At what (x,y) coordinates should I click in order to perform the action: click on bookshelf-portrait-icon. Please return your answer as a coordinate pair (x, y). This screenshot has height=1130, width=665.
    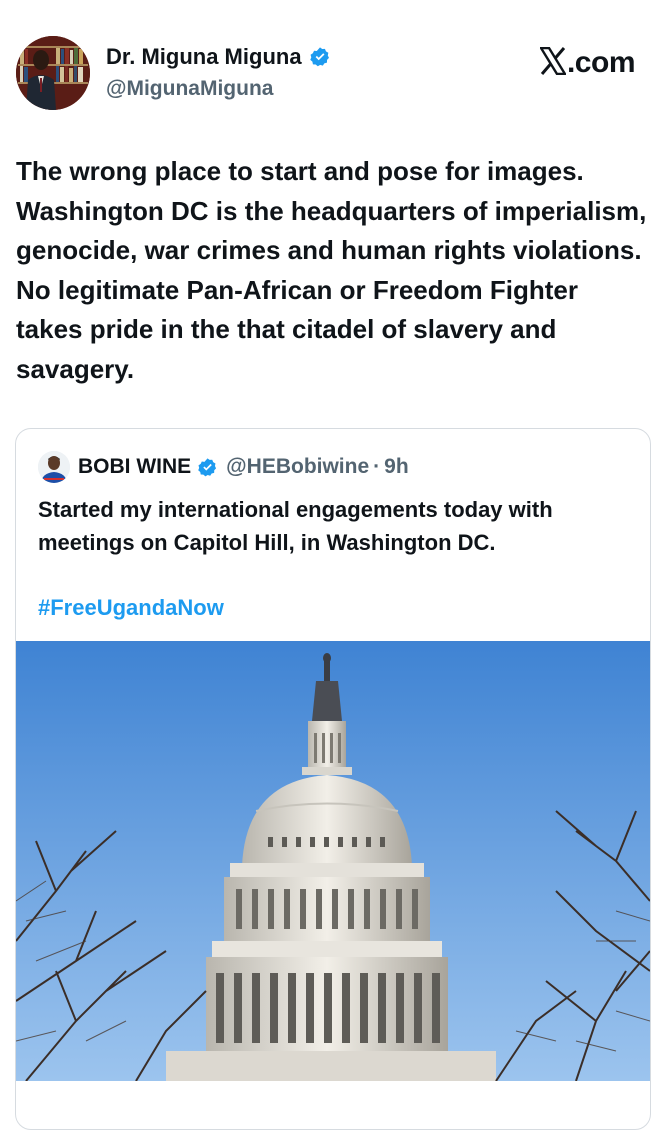
    Looking at the image, I should click on (53, 73).